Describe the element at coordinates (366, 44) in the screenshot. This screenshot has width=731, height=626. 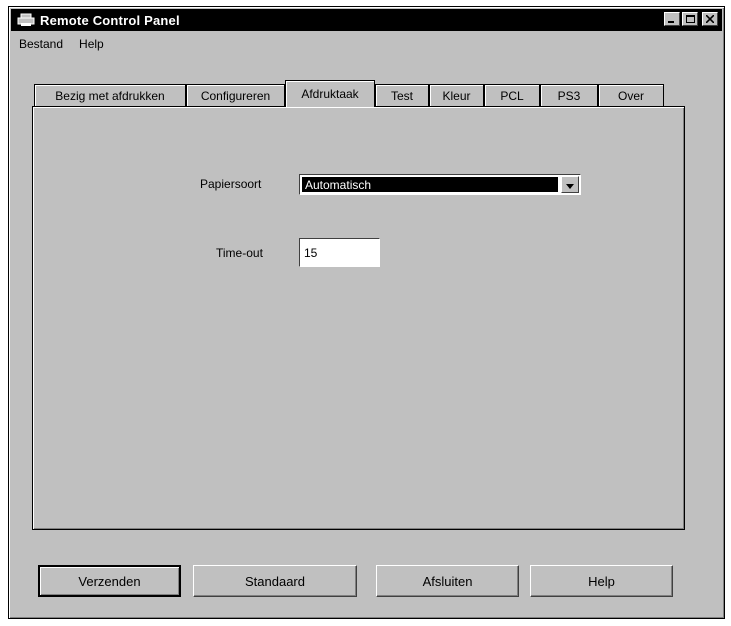
I see `menu-bar: Bestand Help` at that location.